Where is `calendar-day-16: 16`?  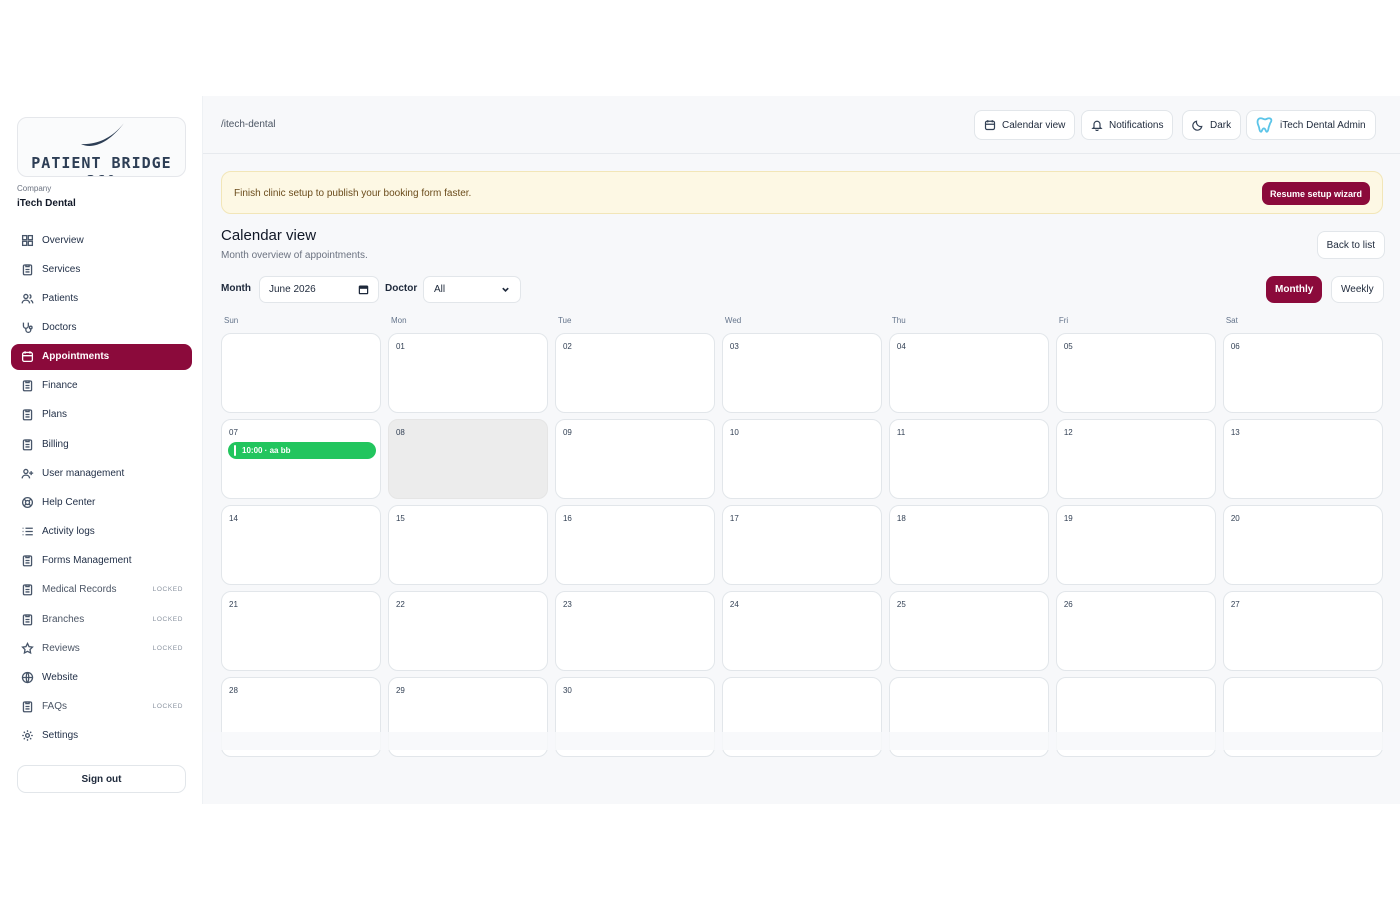 calendar-day-16: 16 is located at coordinates (635, 545).